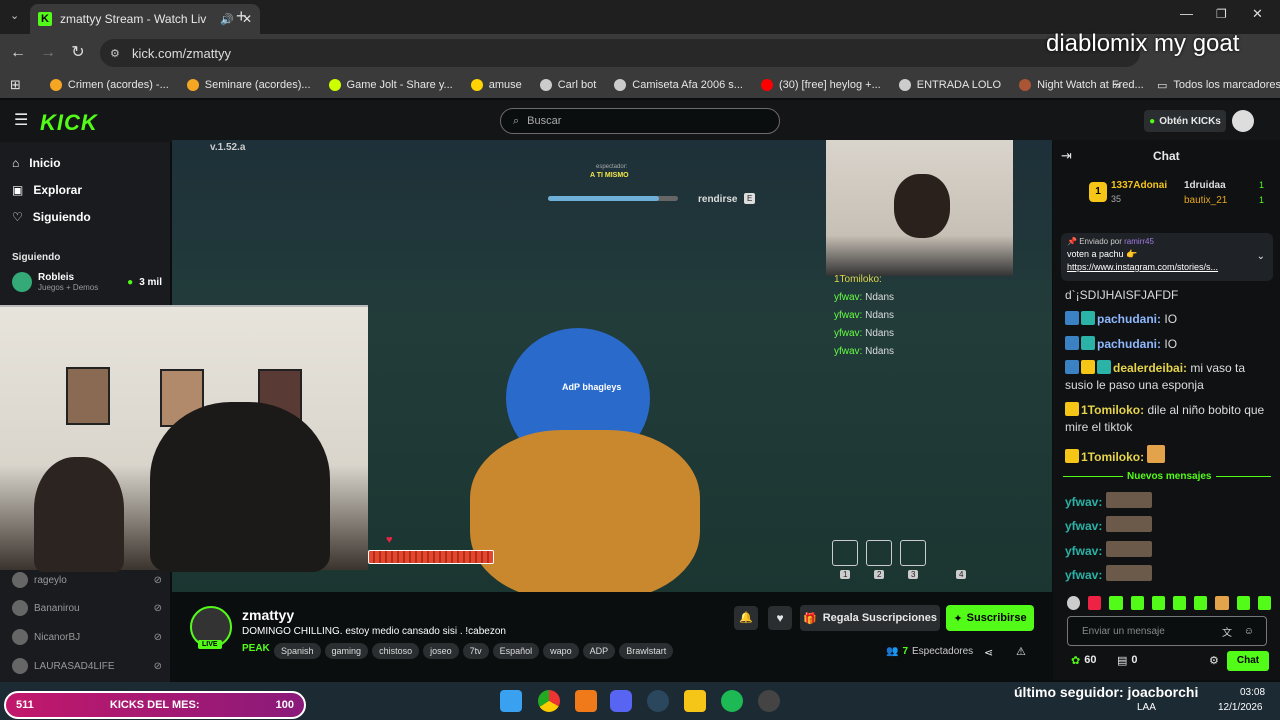 This screenshot has width=1280, height=720. I want to click on more-bookmarks-icon: », so click(1117, 85).